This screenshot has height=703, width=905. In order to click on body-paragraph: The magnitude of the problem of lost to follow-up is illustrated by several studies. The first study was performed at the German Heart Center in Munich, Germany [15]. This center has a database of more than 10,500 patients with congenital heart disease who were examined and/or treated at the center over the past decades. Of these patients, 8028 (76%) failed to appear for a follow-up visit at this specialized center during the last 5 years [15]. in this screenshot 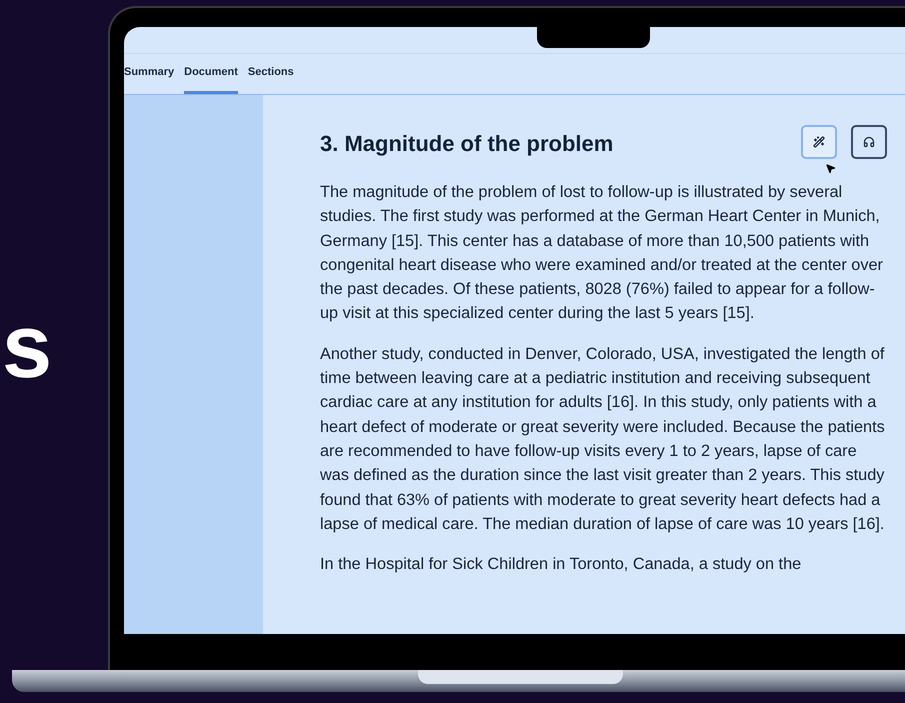, I will do `click(602, 253)`.